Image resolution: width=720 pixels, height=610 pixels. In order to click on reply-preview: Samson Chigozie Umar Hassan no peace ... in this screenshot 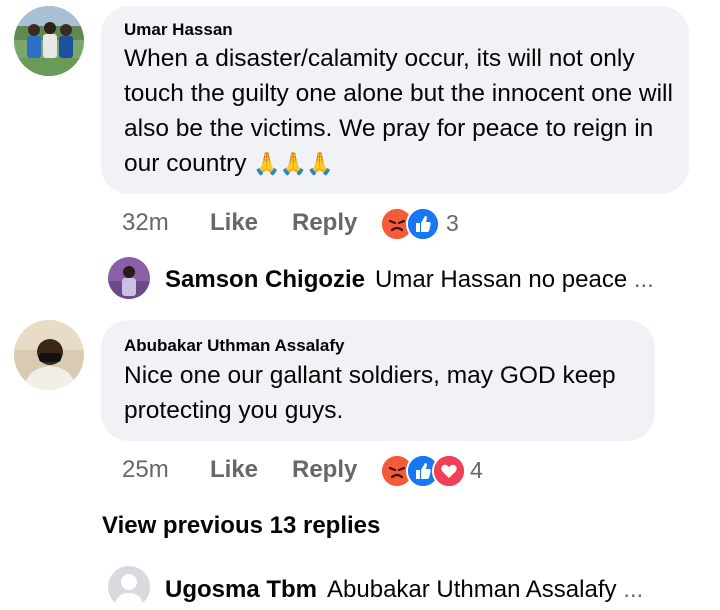, I will do `click(409, 280)`.